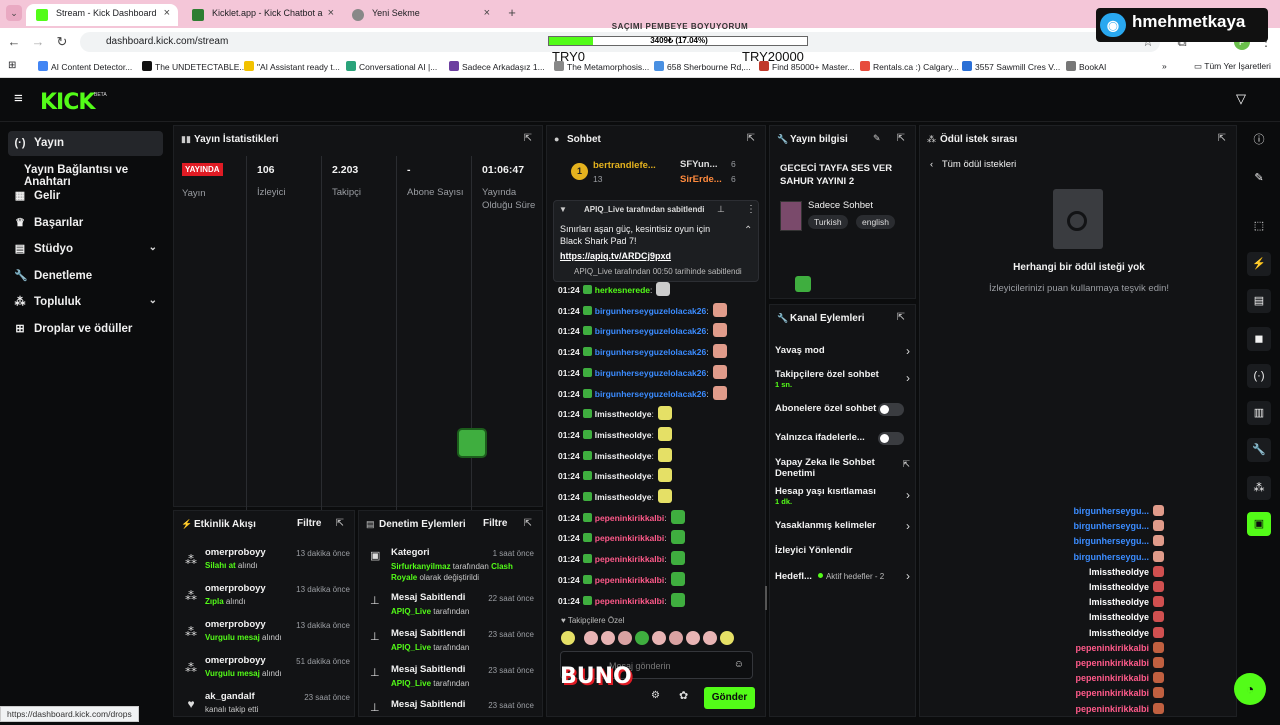 This screenshot has width=1280, height=725. What do you see at coordinates (12, 65) in the screenshot?
I see `apps-grid-icon: ⊞` at bounding box center [12, 65].